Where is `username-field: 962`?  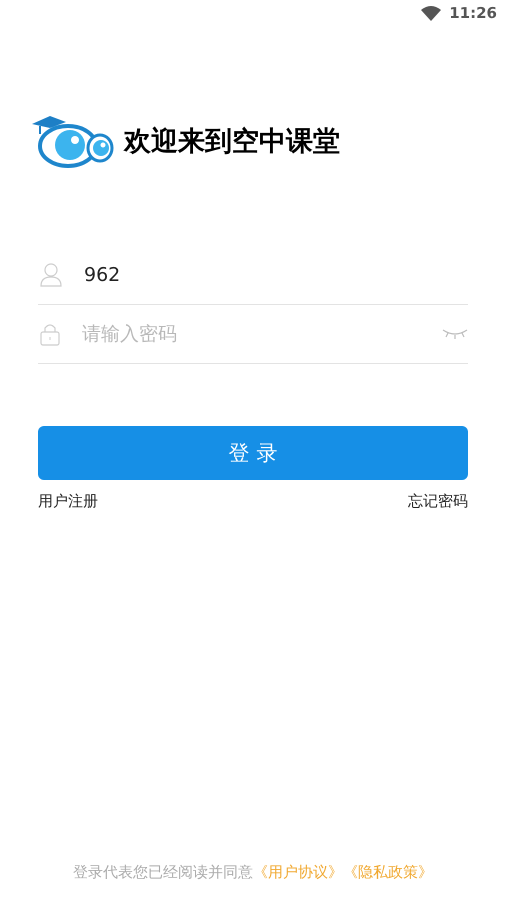
username-field: 962 is located at coordinates (276, 275).